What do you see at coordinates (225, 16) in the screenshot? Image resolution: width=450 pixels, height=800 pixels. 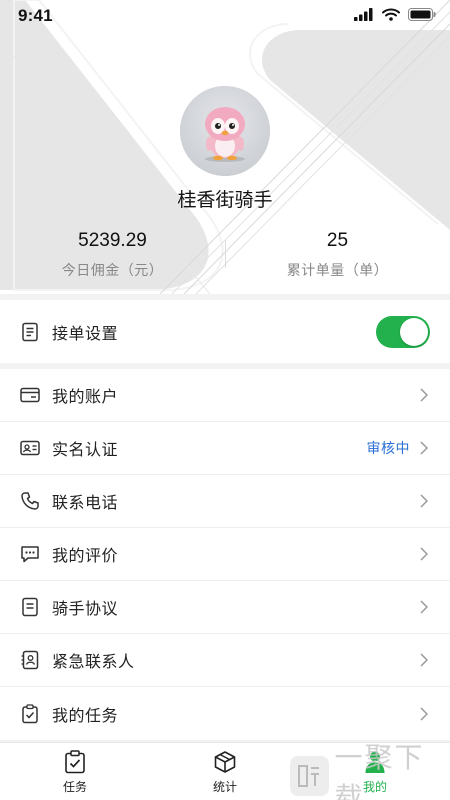 I see `status-bar: 9:41` at bounding box center [225, 16].